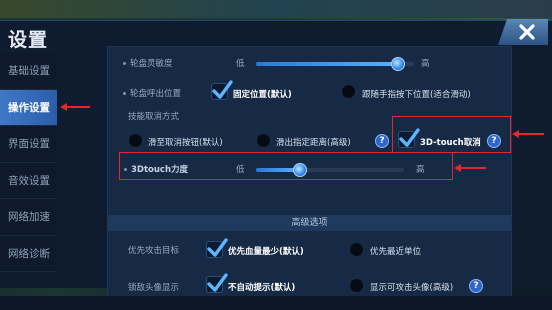 The image size is (552, 310). Describe the element at coordinates (28, 40) in the screenshot. I see `page-title: 设置` at that location.